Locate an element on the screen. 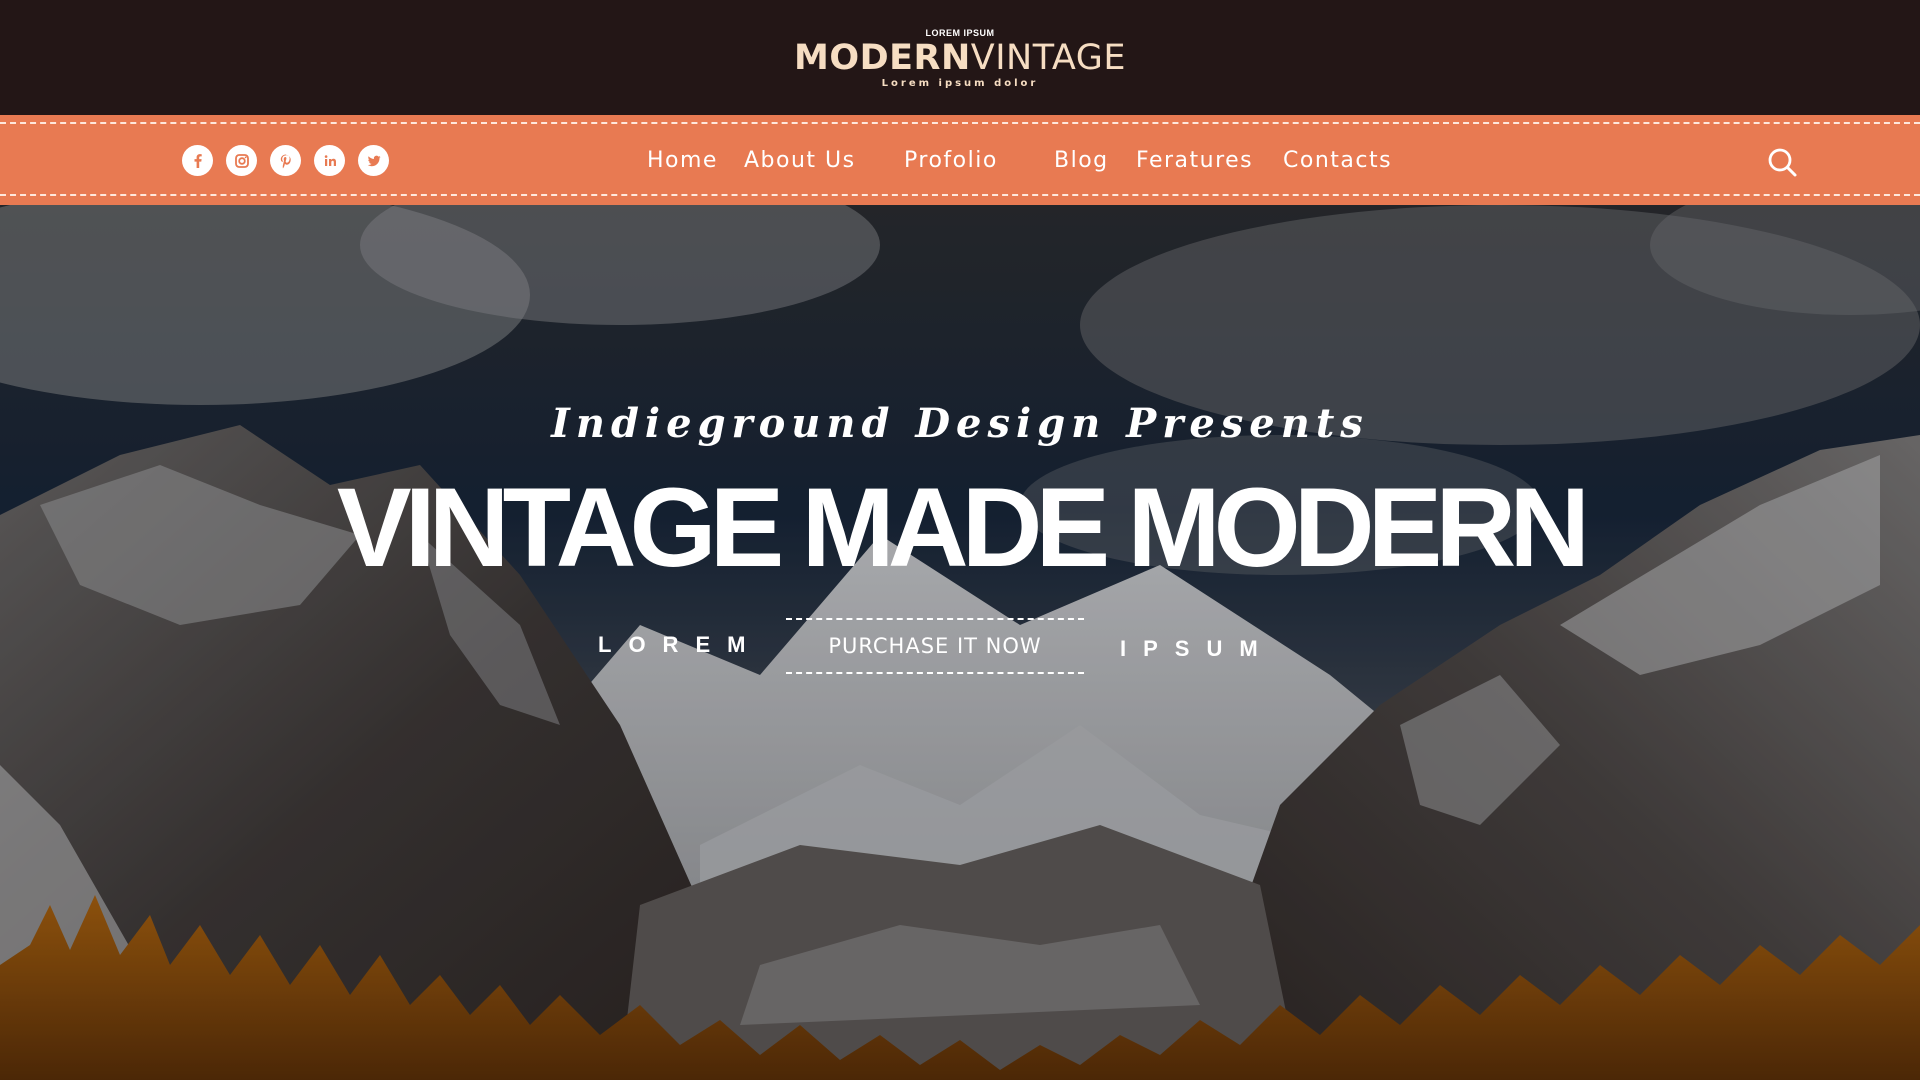 Image resolution: width=1920 pixels, height=1080 pixels. nav-item-profolio: Profolio is located at coordinates (951, 161).